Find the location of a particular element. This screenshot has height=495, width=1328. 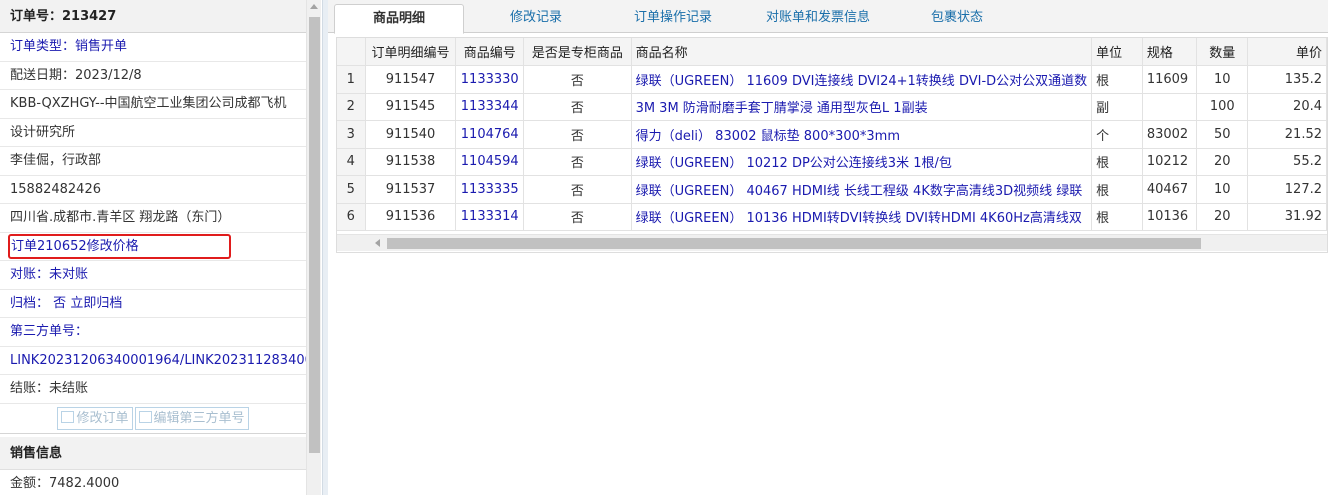

header-product-name: 商品名称 is located at coordinates (862, 52).